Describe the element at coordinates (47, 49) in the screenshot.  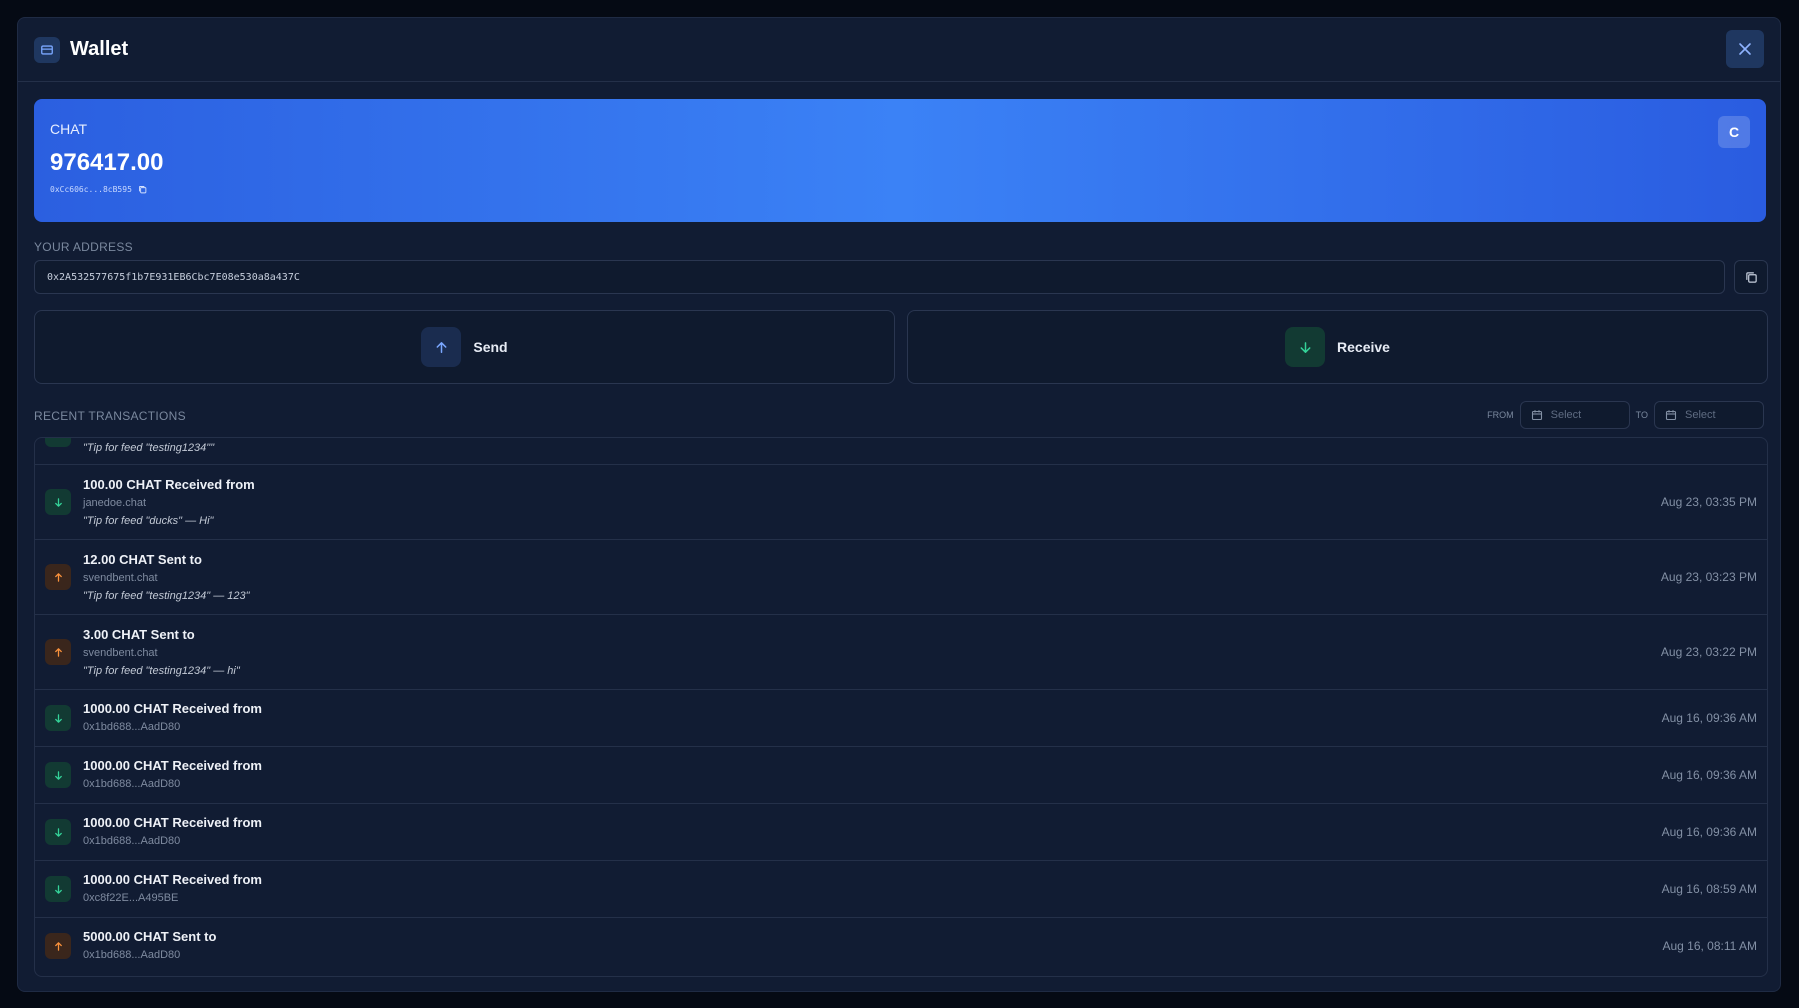
I see `wallet-icon` at that location.